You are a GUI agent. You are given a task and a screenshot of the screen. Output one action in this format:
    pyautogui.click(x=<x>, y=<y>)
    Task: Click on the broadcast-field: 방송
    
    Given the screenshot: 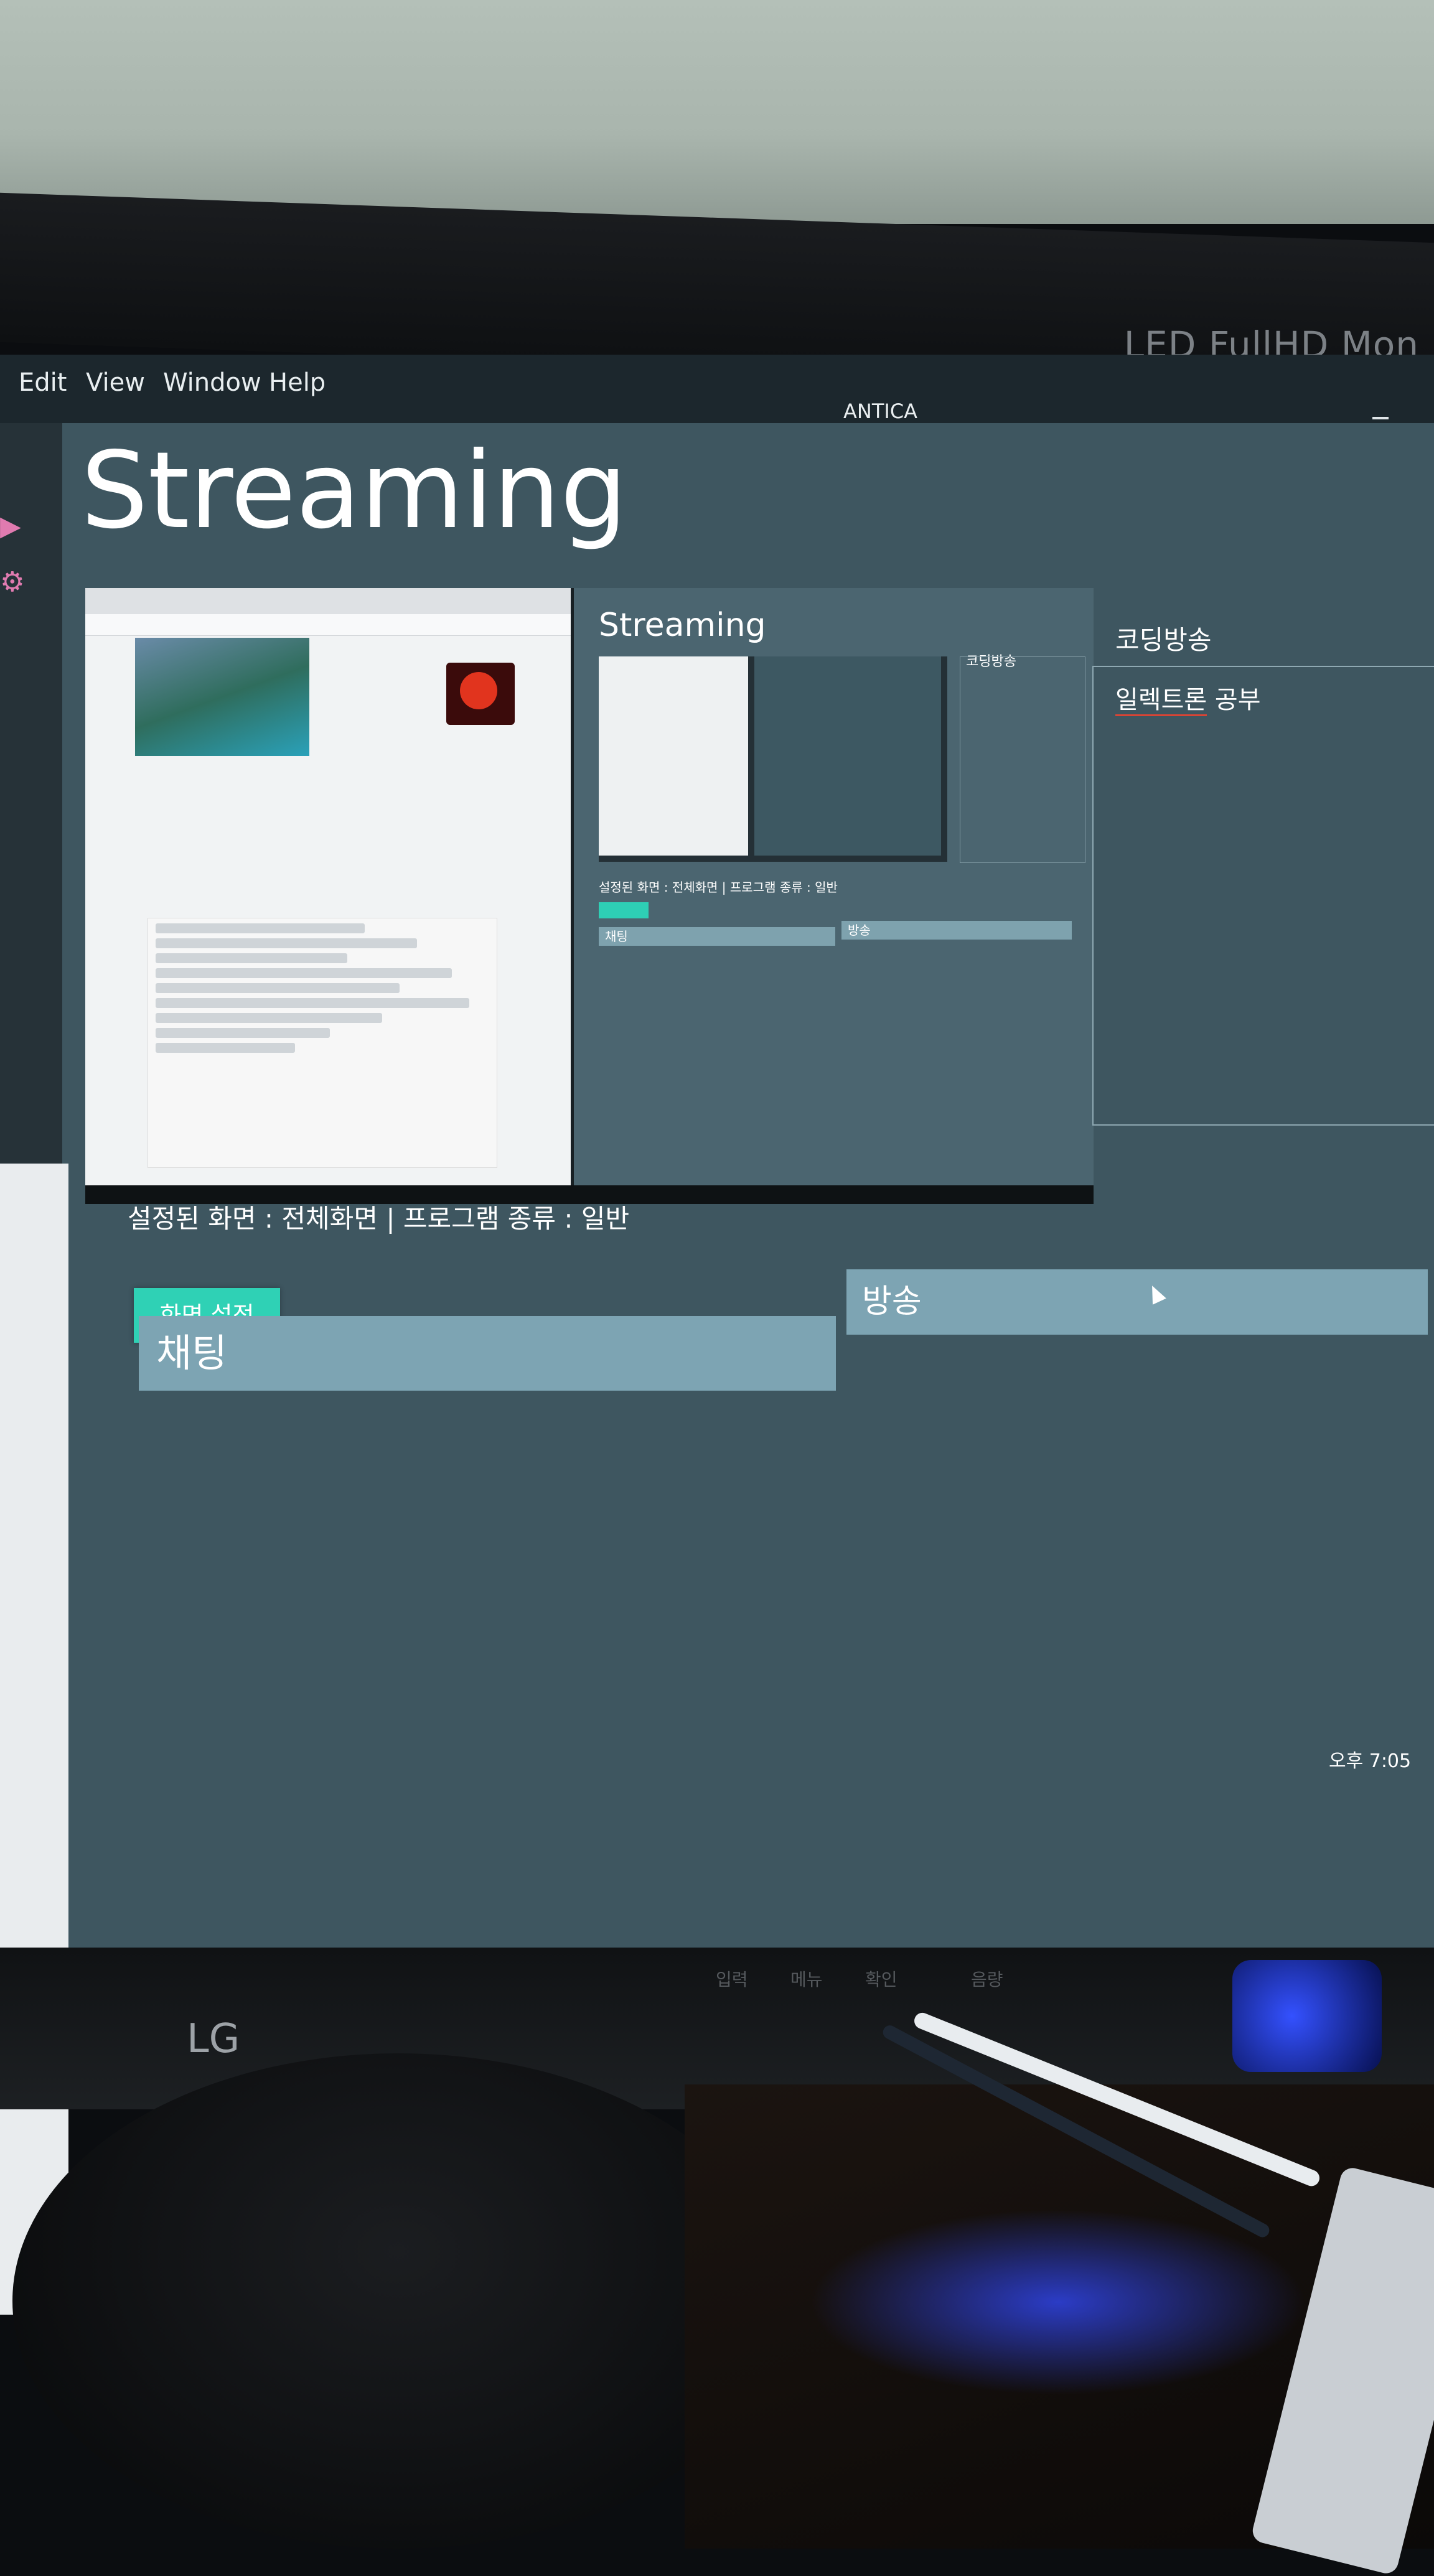 What is the action you would take?
    pyautogui.click(x=1137, y=1302)
    